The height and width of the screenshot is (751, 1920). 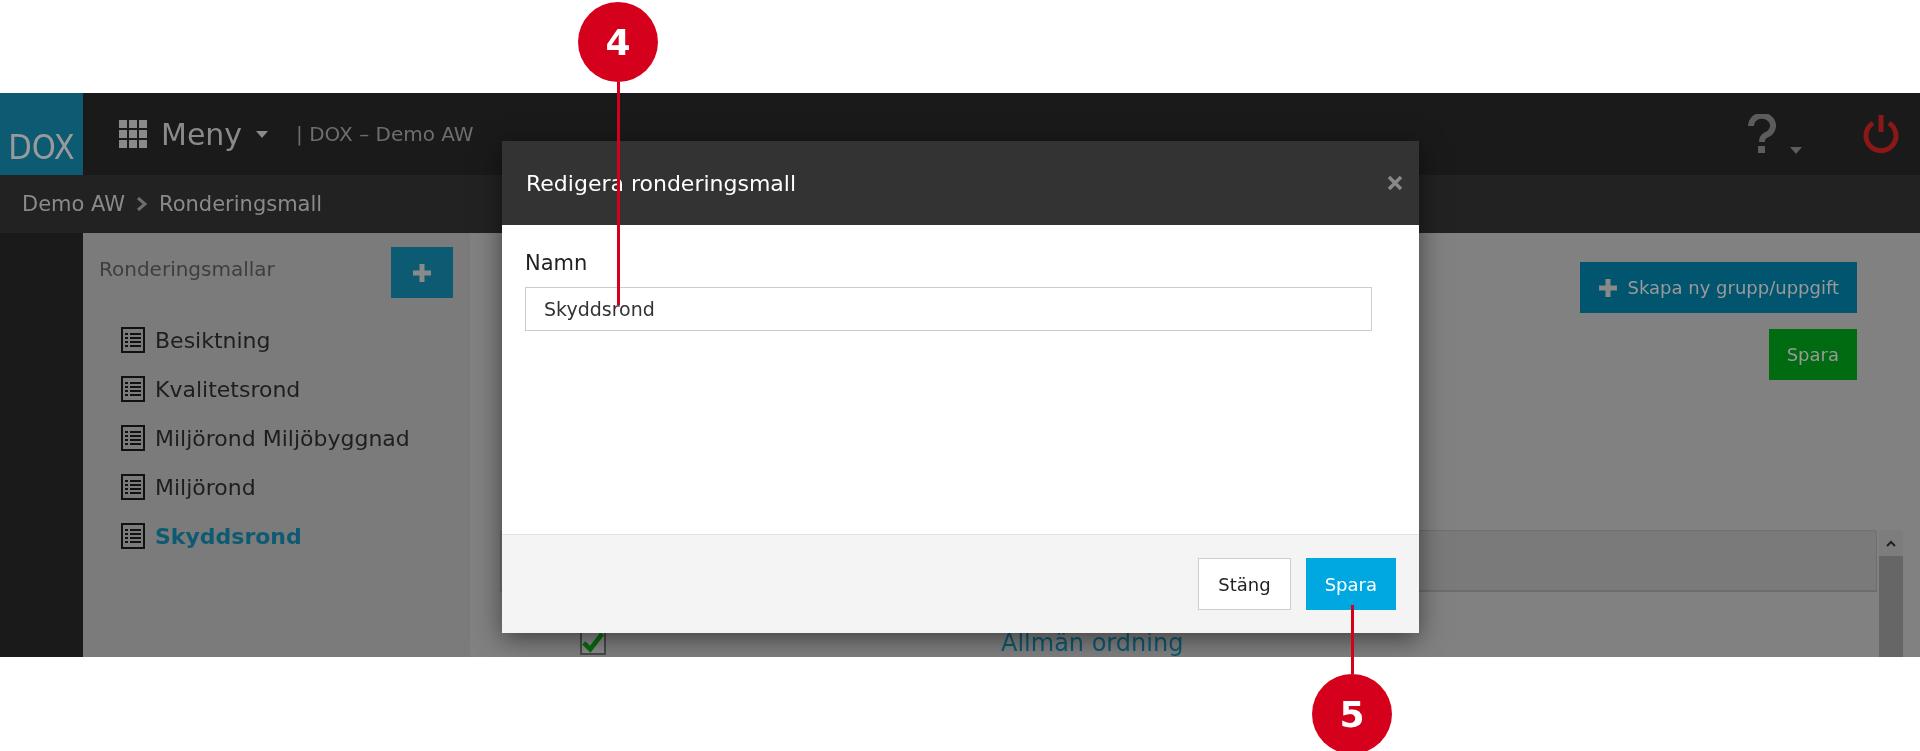 I want to click on check-icon, so click(x=593, y=642).